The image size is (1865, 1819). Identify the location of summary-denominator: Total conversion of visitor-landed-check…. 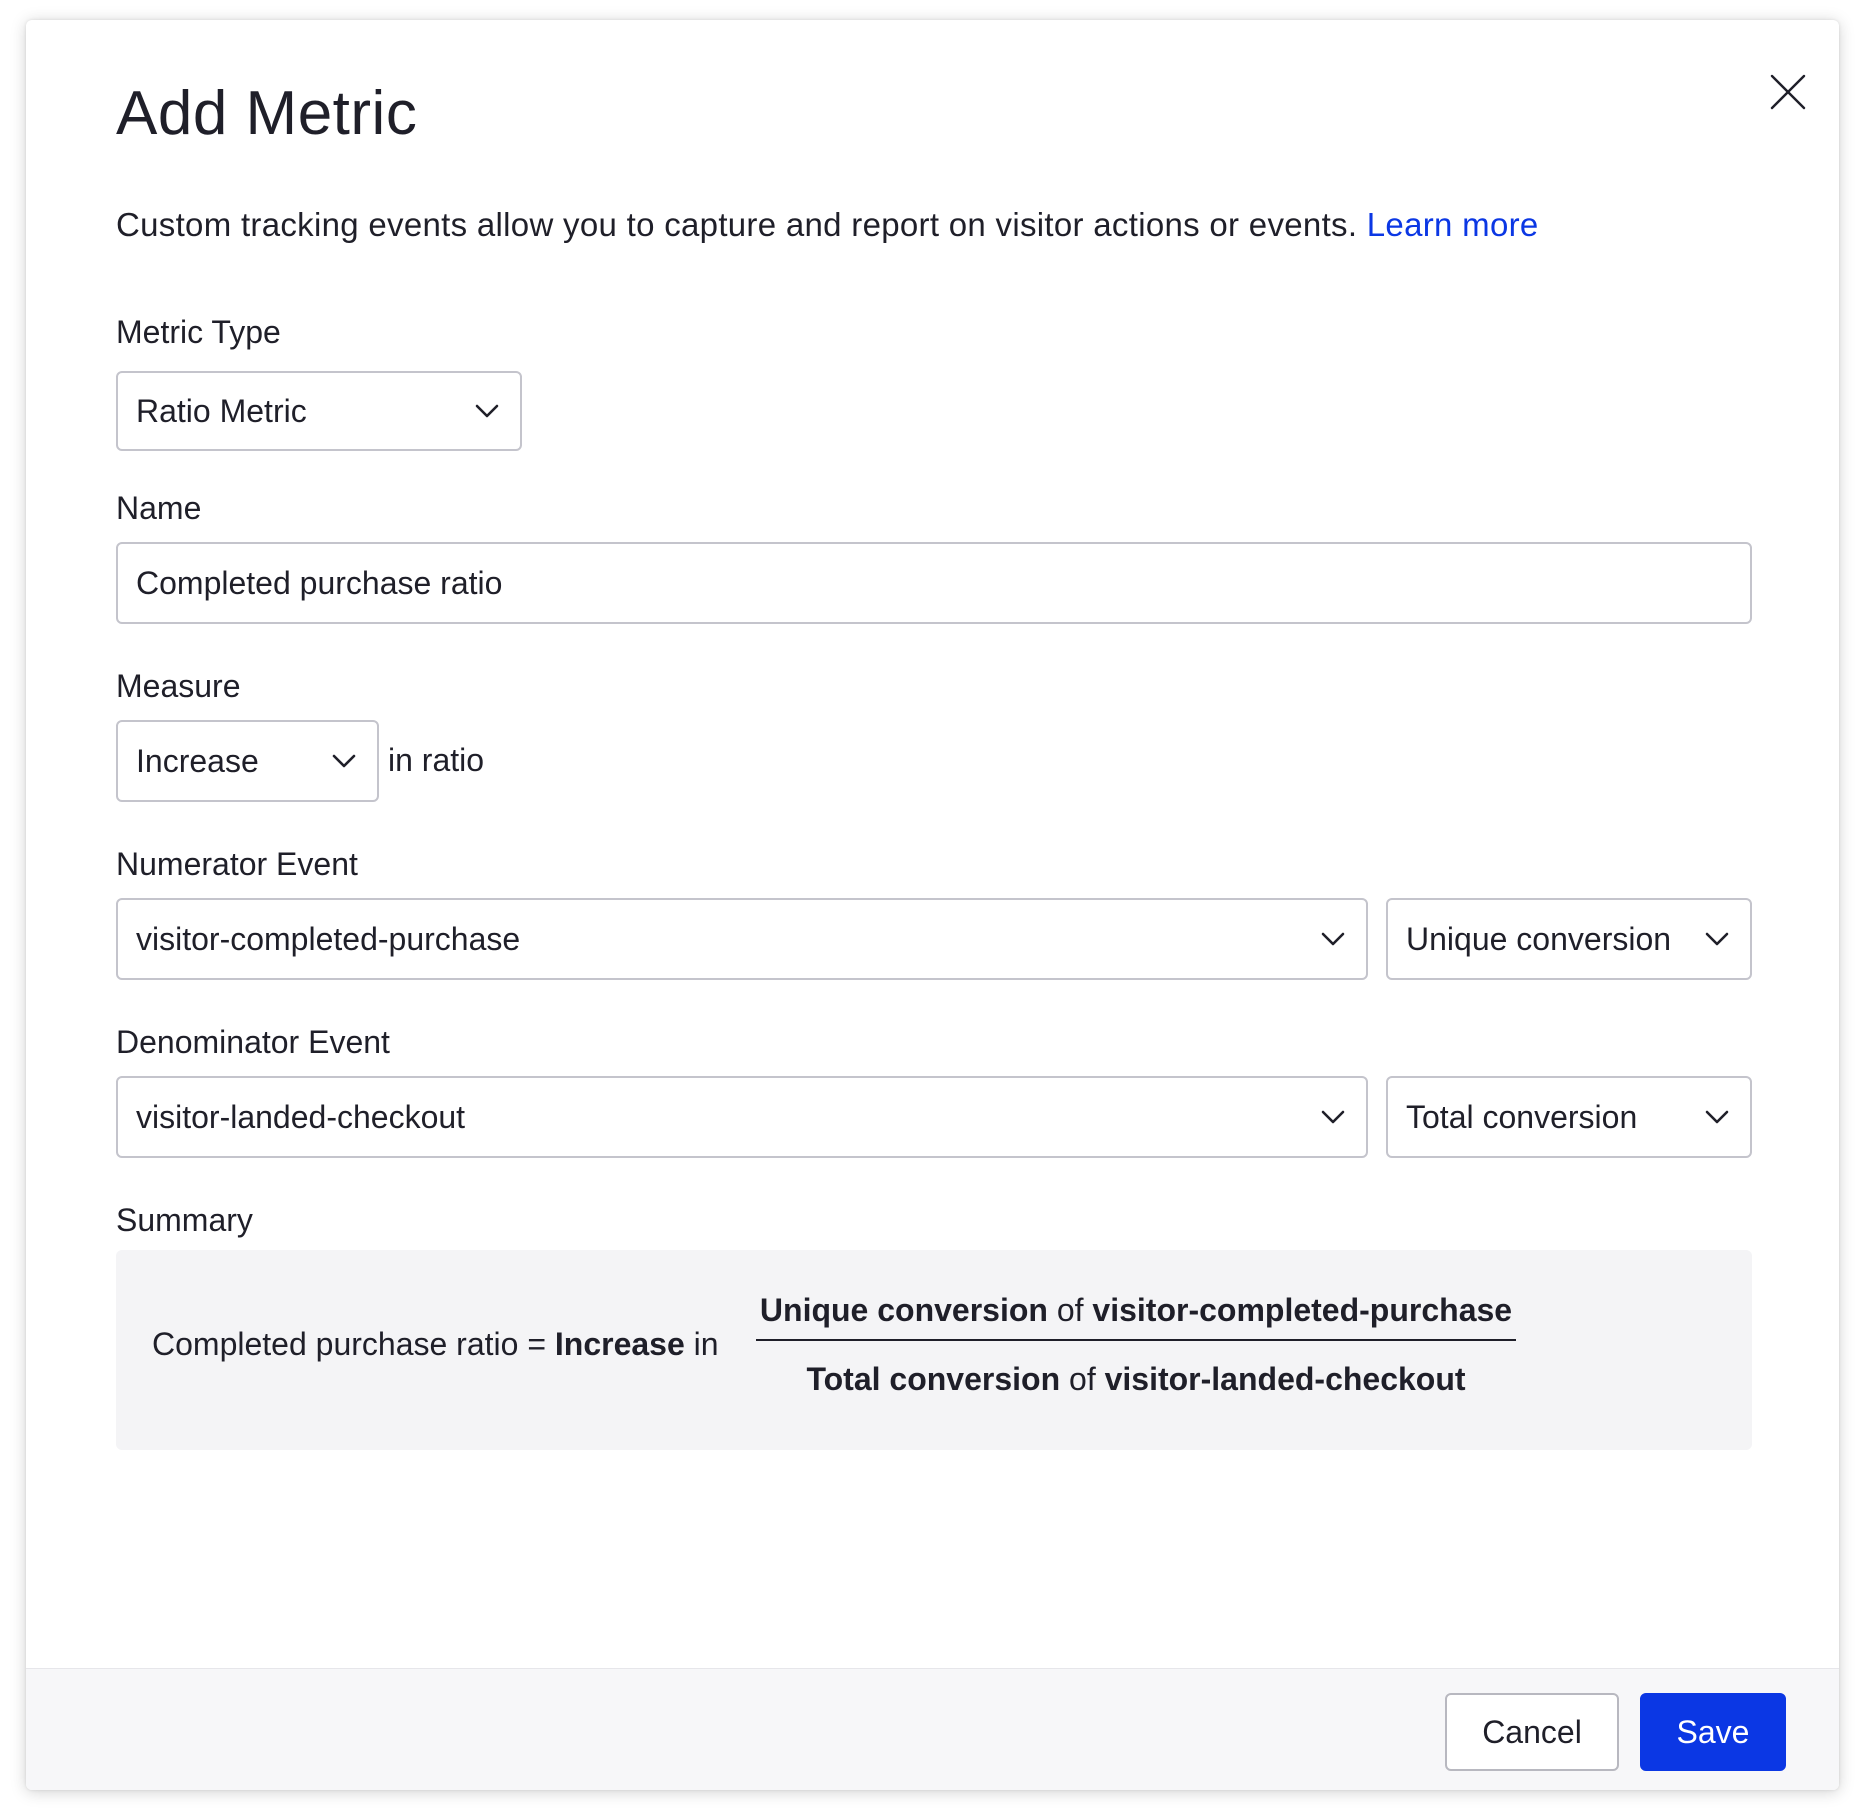
(1136, 1369).